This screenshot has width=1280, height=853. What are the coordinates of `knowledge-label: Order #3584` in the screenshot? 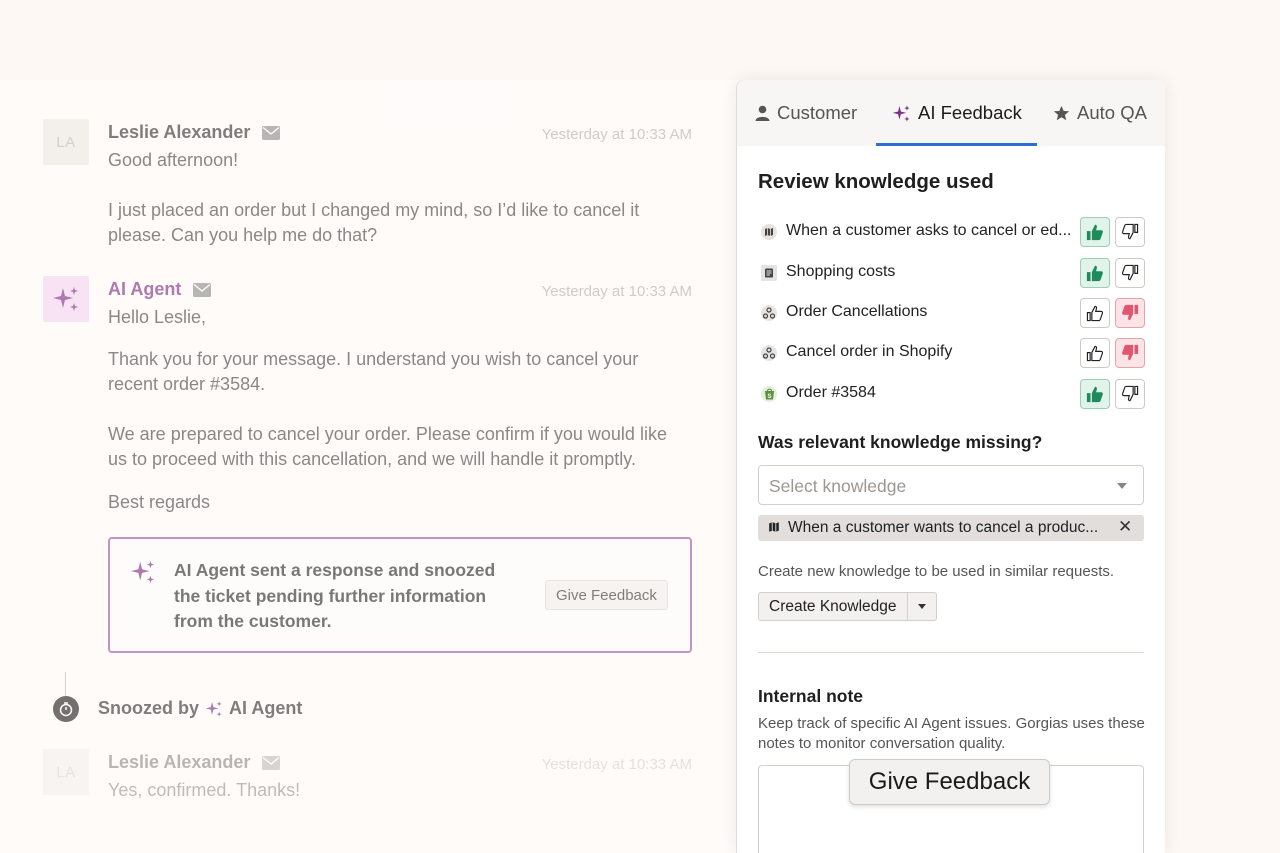 It's located at (831, 393).